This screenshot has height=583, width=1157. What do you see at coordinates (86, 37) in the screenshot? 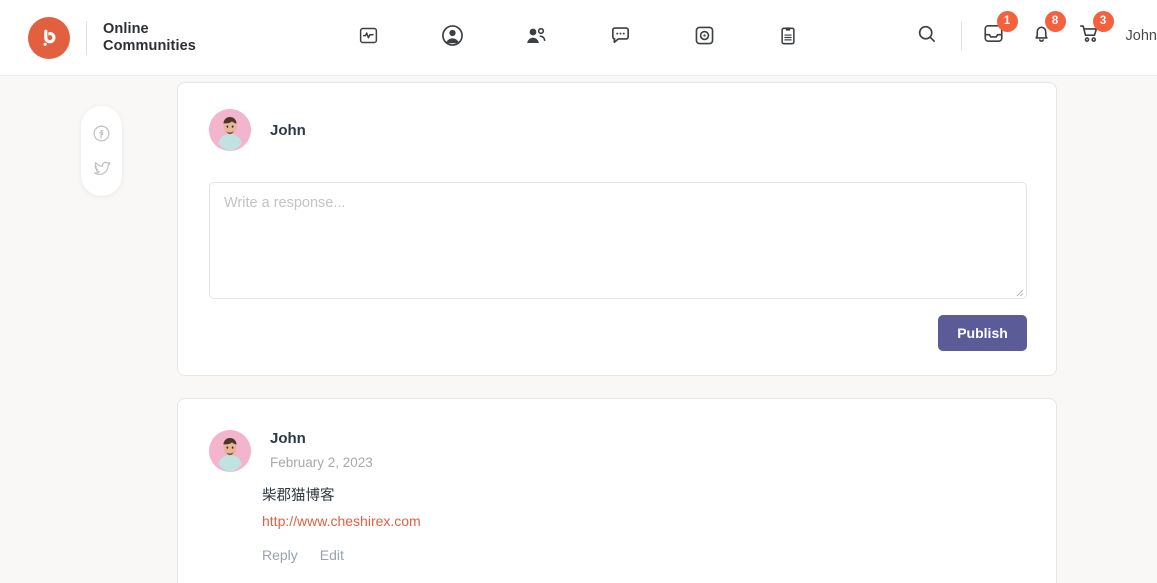
I see `brand-divider` at bounding box center [86, 37].